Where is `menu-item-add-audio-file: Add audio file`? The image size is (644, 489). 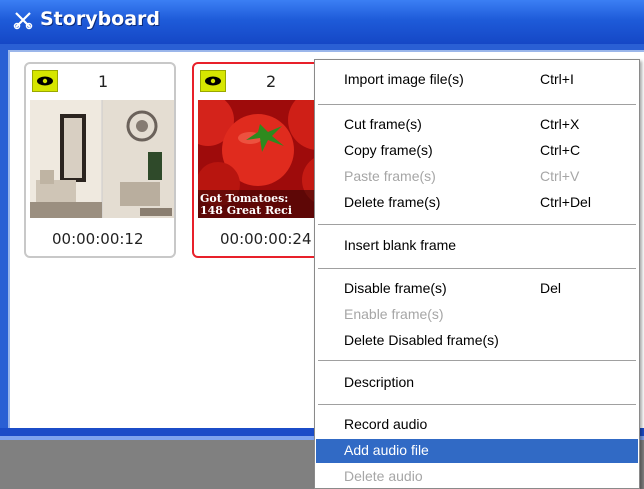
menu-item-add-audio-file: Add audio file is located at coordinates (477, 451).